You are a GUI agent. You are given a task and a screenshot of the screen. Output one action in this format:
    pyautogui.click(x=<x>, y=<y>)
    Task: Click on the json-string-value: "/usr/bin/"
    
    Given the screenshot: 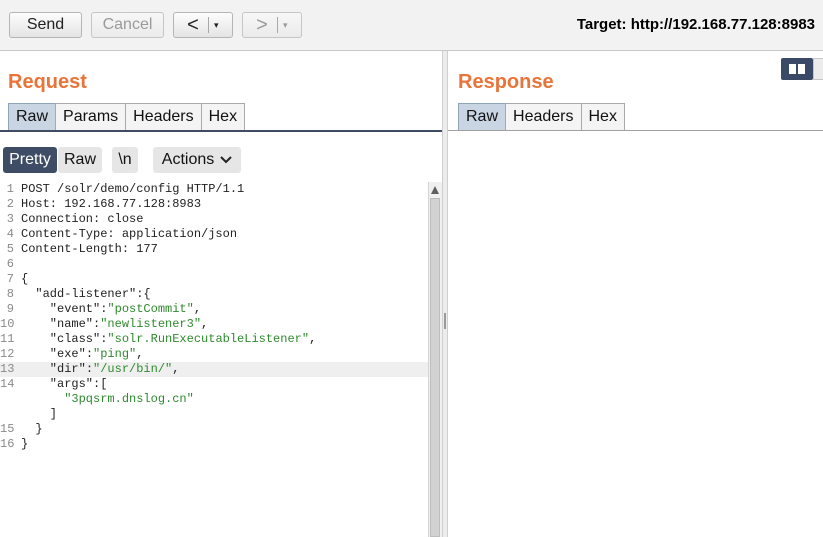 What is the action you would take?
    pyautogui.click(x=133, y=369)
    